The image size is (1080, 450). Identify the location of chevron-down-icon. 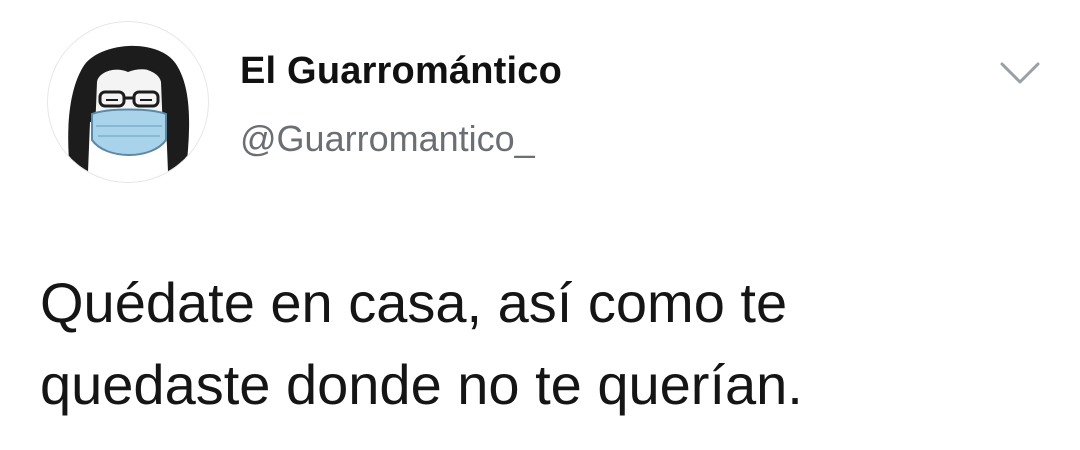
(1020, 73).